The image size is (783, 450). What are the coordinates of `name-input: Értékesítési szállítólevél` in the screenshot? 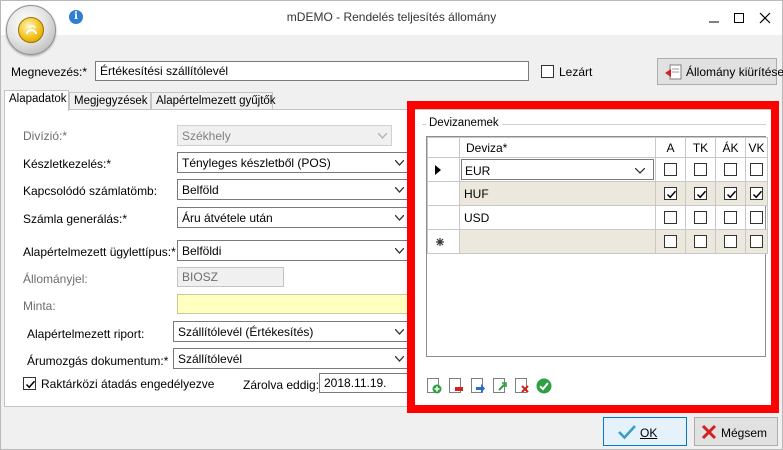 It's located at (312, 71).